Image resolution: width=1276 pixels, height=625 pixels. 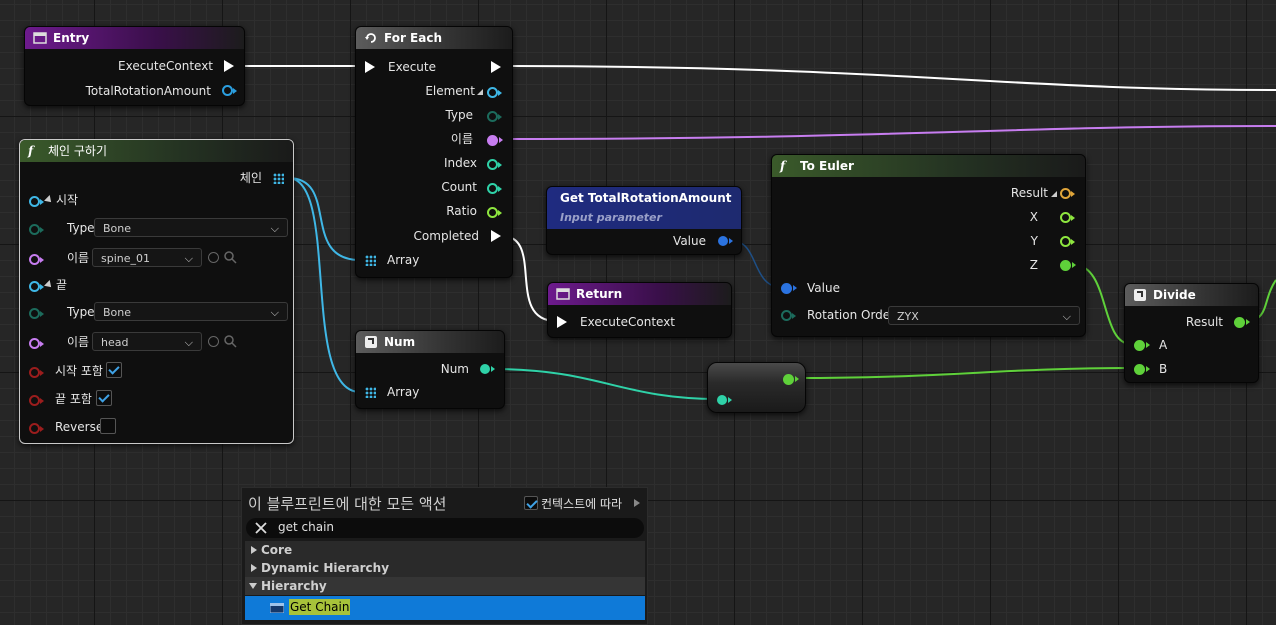 What do you see at coordinates (722, 400) in the screenshot?
I see `reroute-in-pin` at bounding box center [722, 400].